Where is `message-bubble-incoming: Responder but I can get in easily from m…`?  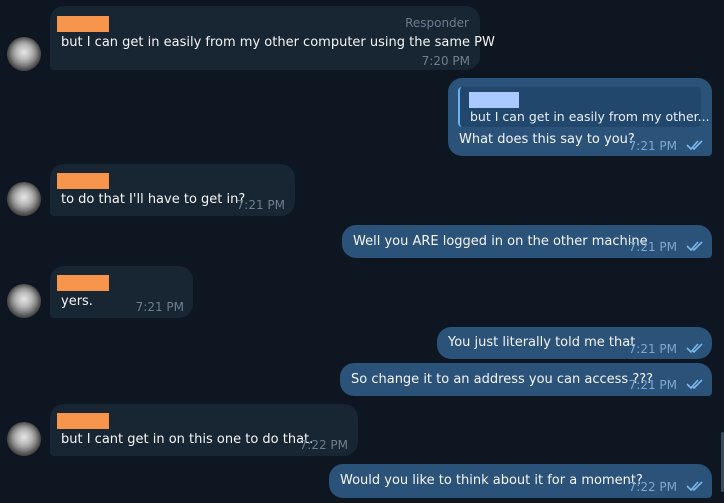
message-bubble-incoming: Responder but I can get in easily from m… is located at coordinates (272, 38).